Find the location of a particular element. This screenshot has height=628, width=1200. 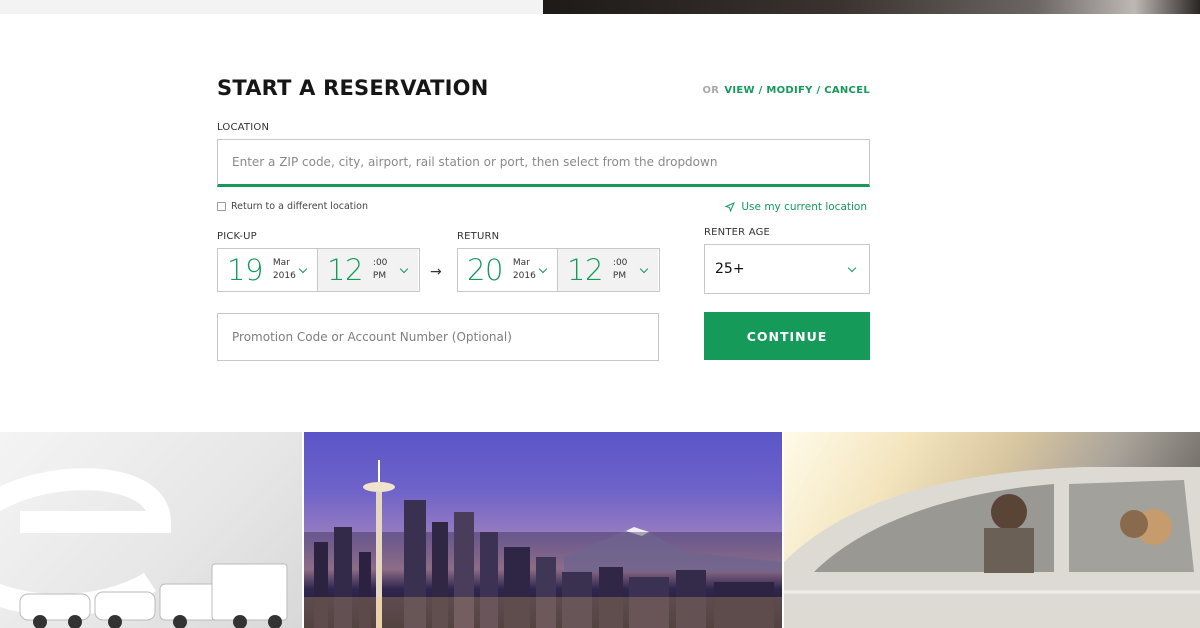

return-different-checkbox is located at coordinates (221, 206).